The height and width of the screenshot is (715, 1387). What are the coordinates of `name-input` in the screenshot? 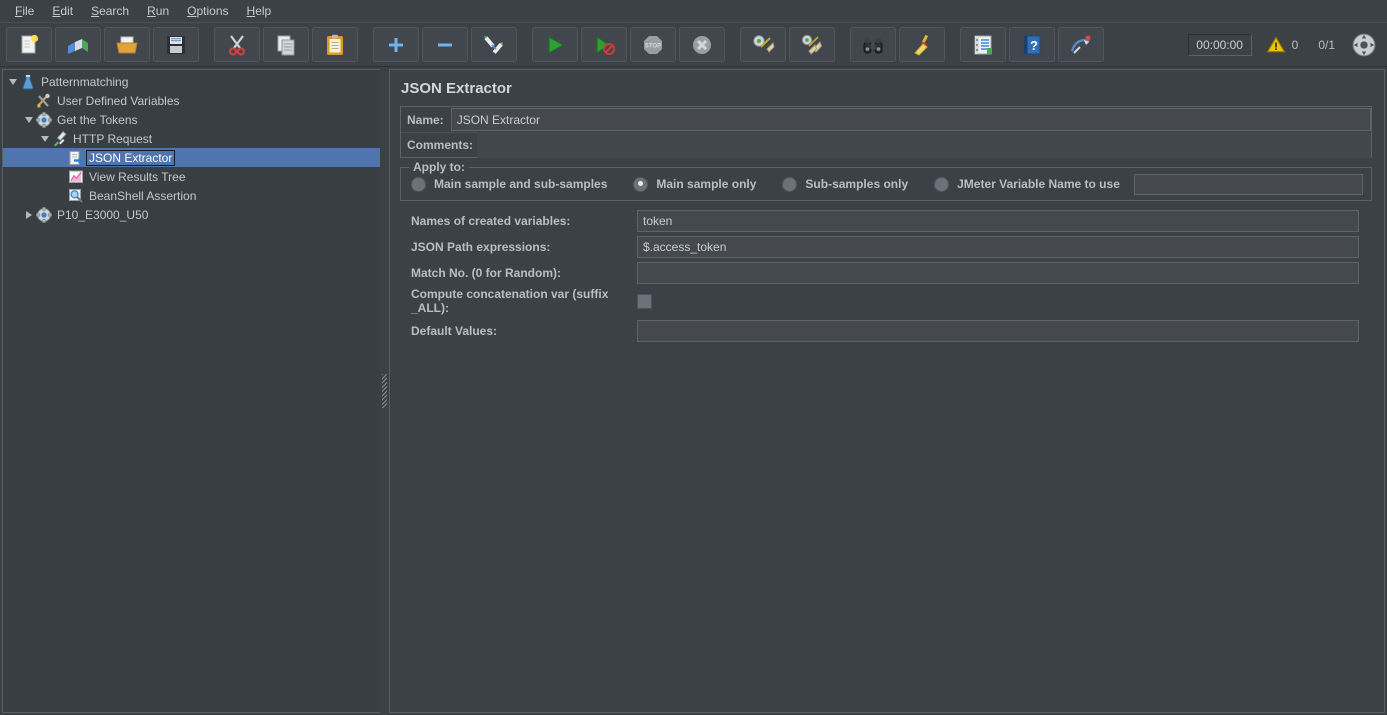 It's located at (910, 119).